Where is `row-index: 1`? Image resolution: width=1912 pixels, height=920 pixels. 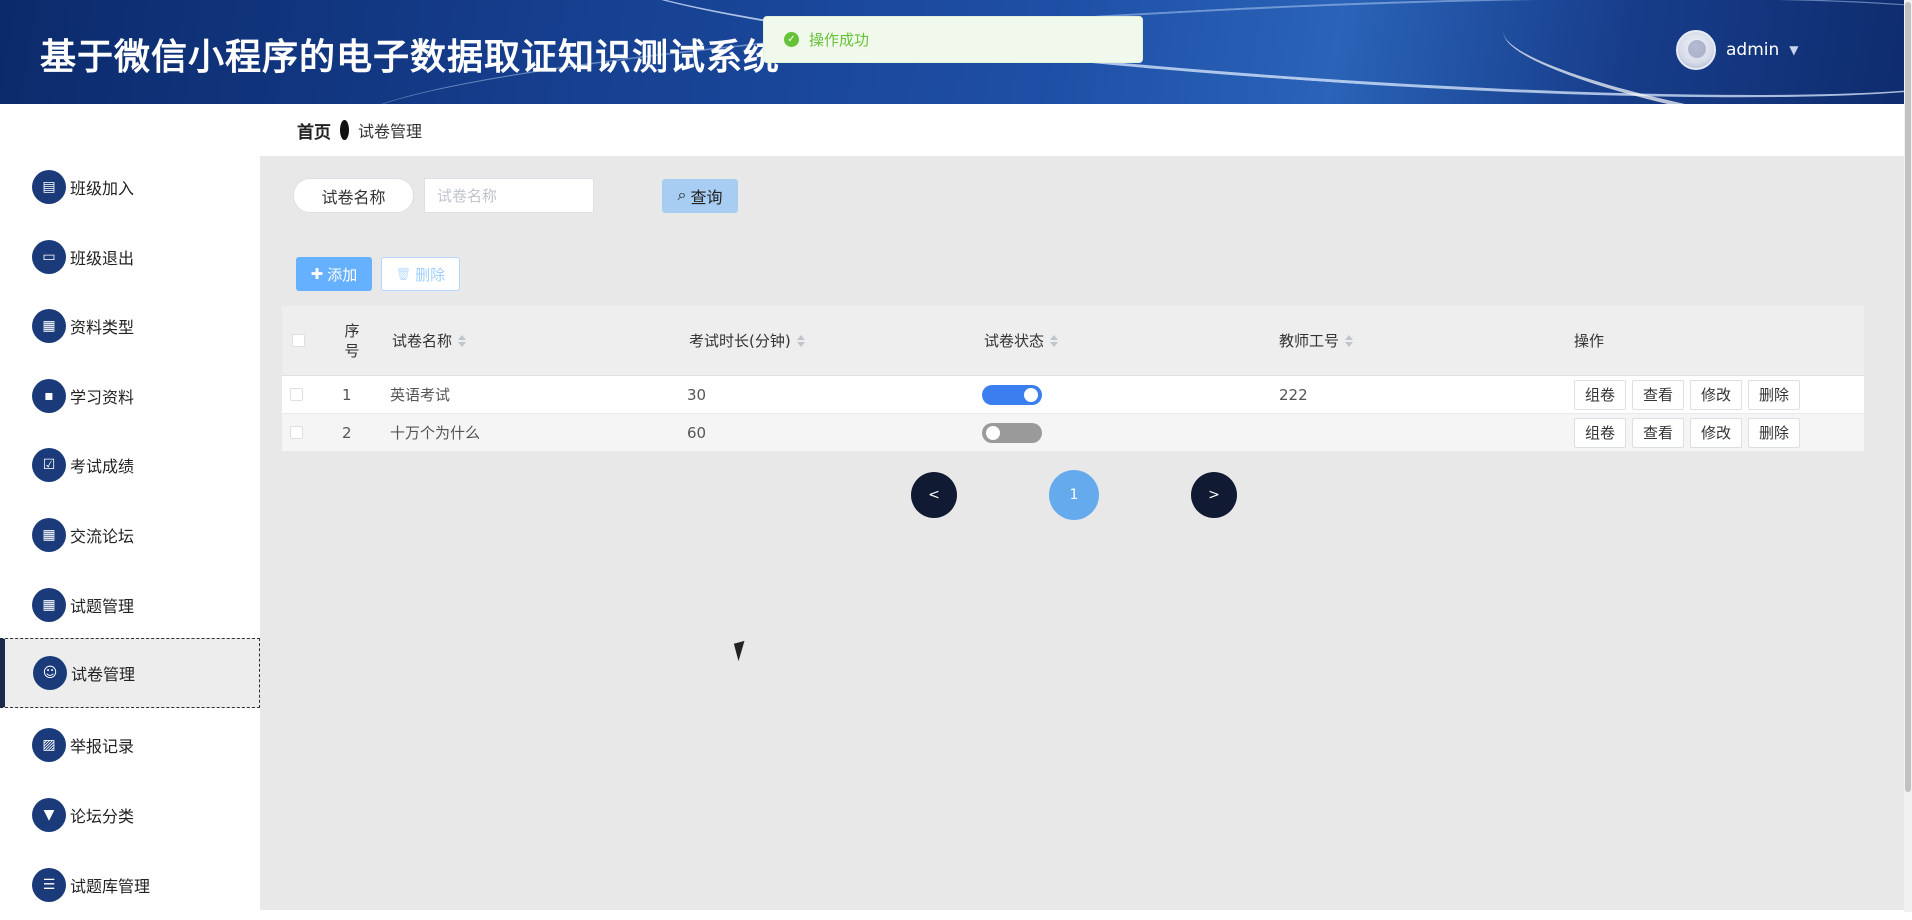
row-index: 1 is located at coordinates (347, 394).